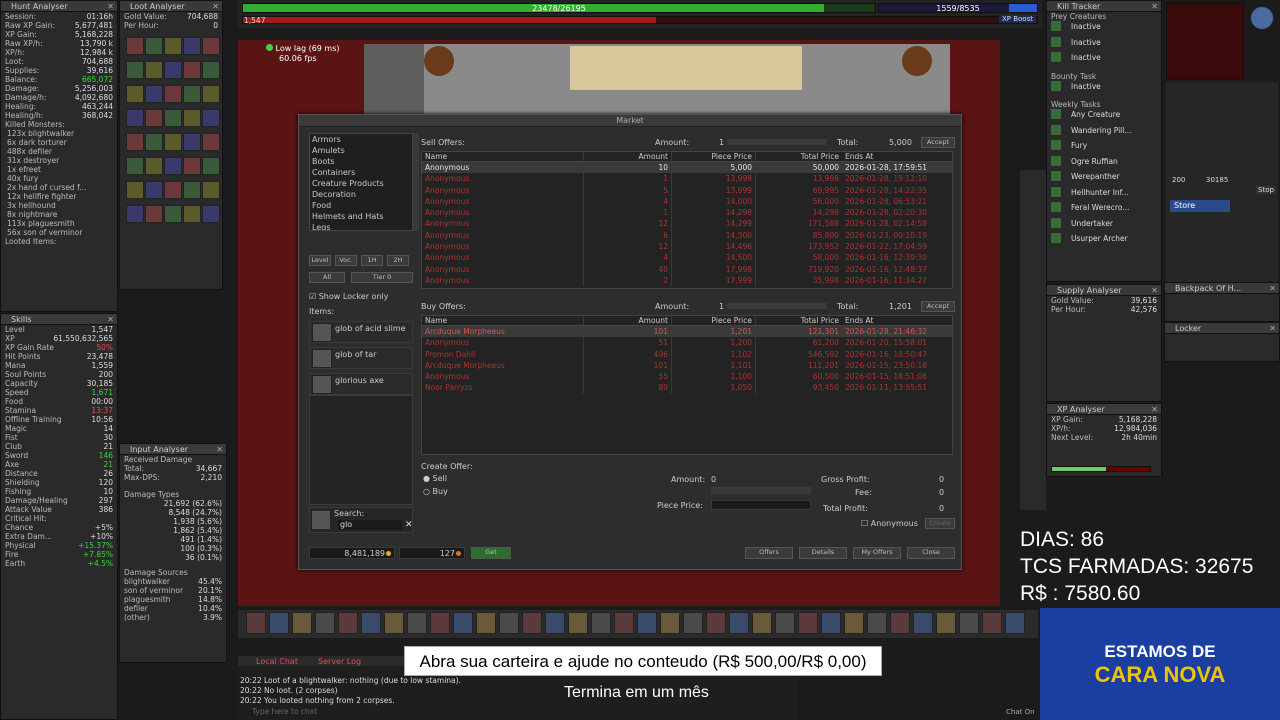 The height and width of the screenshot is (720, 1280). Describe the element at coordinates (769, 553) in the screenshot. I see `footer-button: Offers` at that location.